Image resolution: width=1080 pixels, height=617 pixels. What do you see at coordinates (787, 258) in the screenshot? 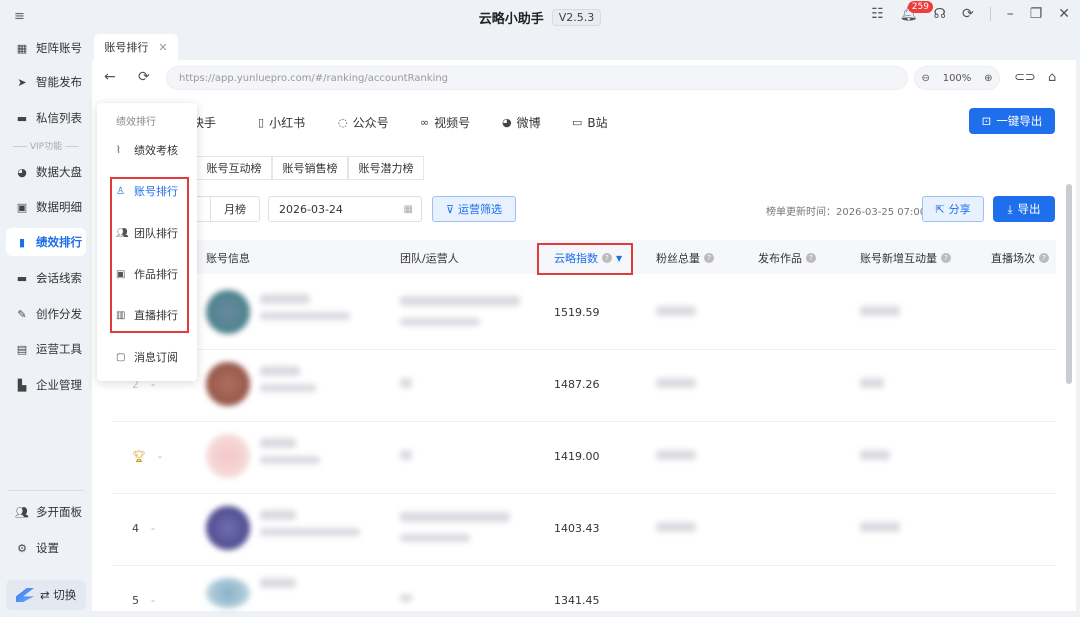
I see `col-published: 发布作品?` at bounding box center [787, 258].